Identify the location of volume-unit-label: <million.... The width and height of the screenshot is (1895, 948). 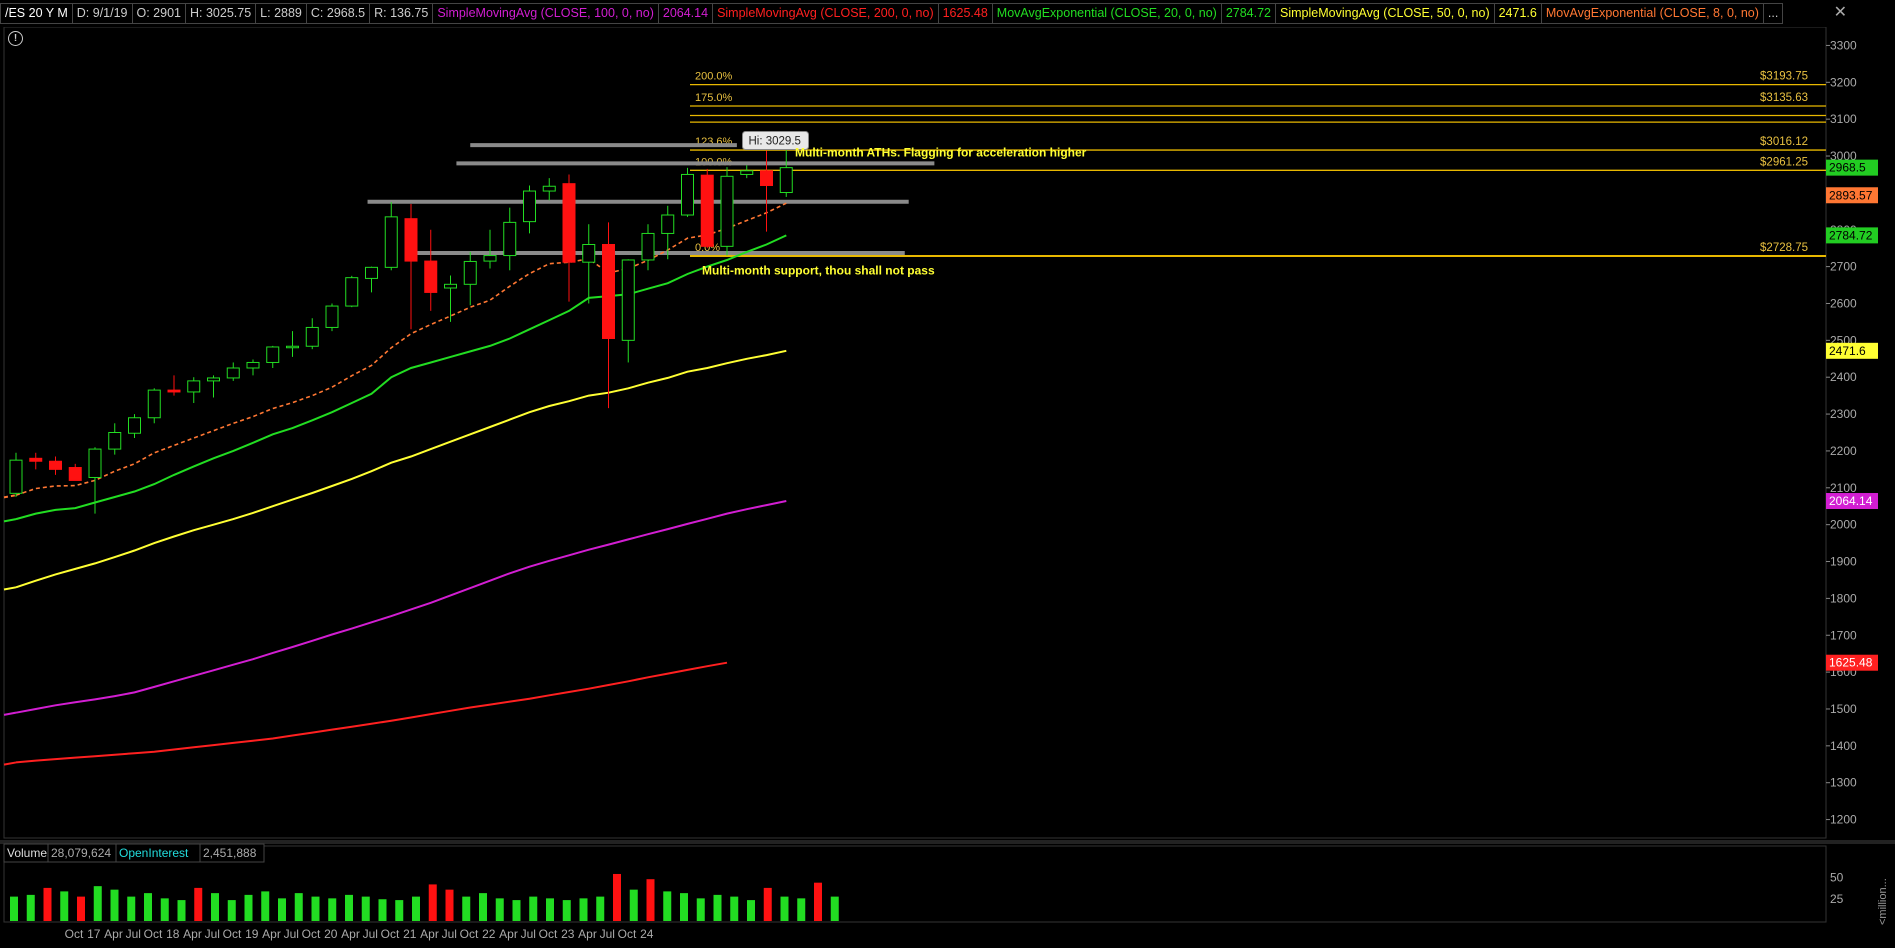
(1883, 901).